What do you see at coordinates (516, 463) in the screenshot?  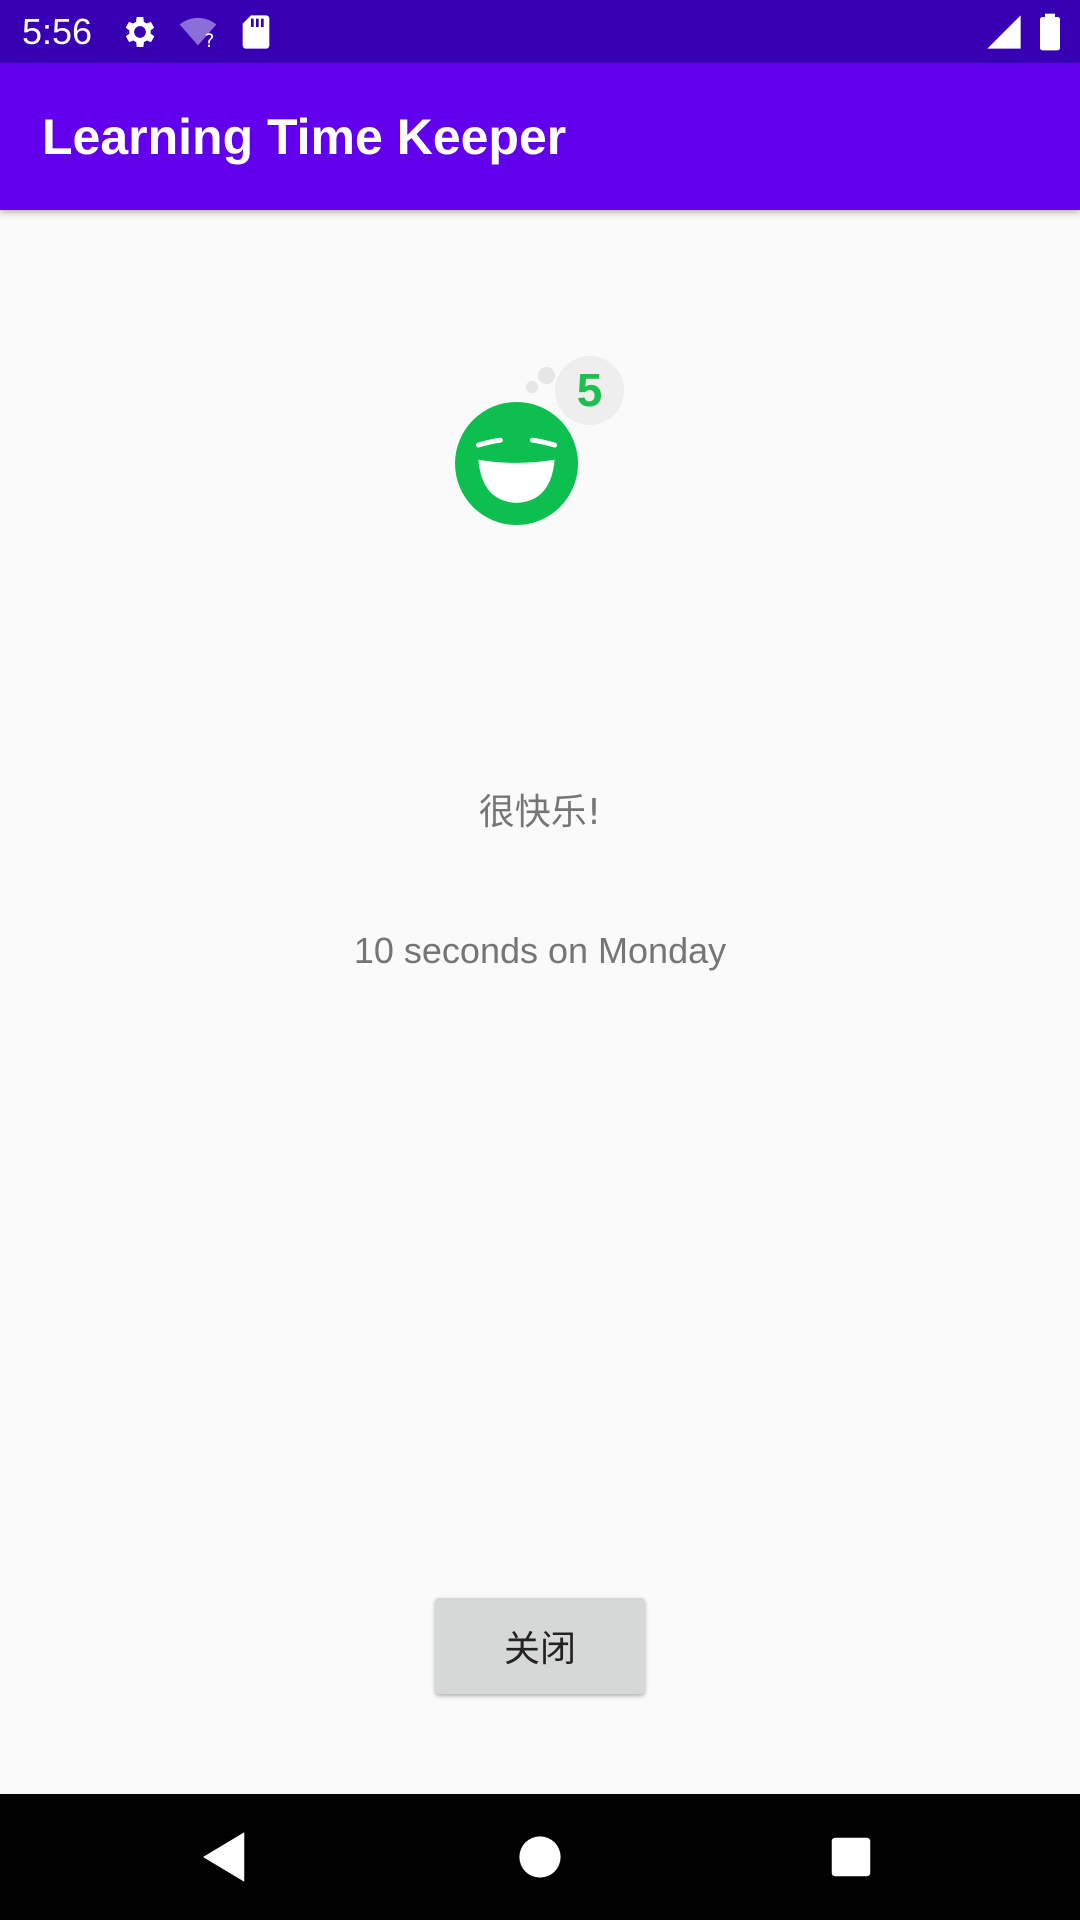 I see `laughing-face-icon` at bounding box center [516, 463].